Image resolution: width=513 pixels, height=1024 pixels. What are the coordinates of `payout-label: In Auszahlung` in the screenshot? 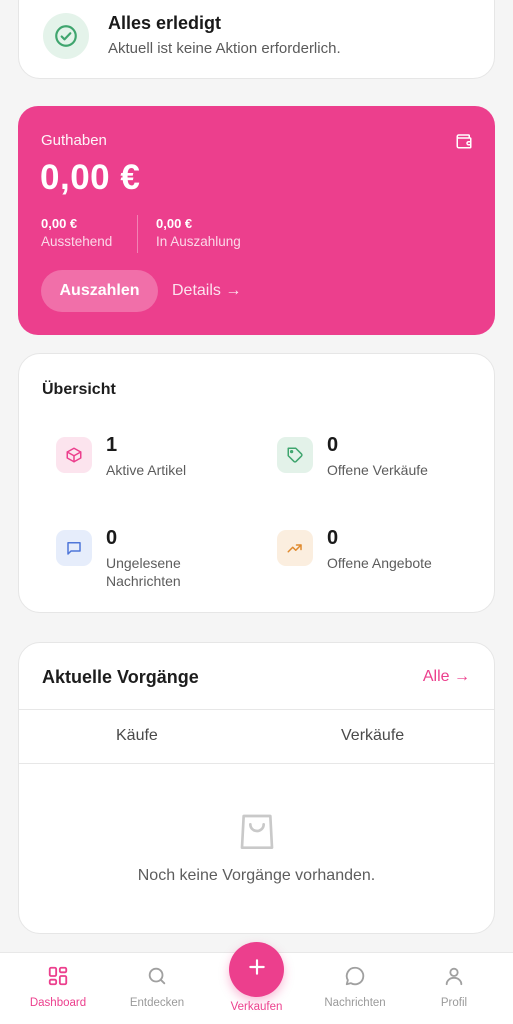 It's located at (198, 241).